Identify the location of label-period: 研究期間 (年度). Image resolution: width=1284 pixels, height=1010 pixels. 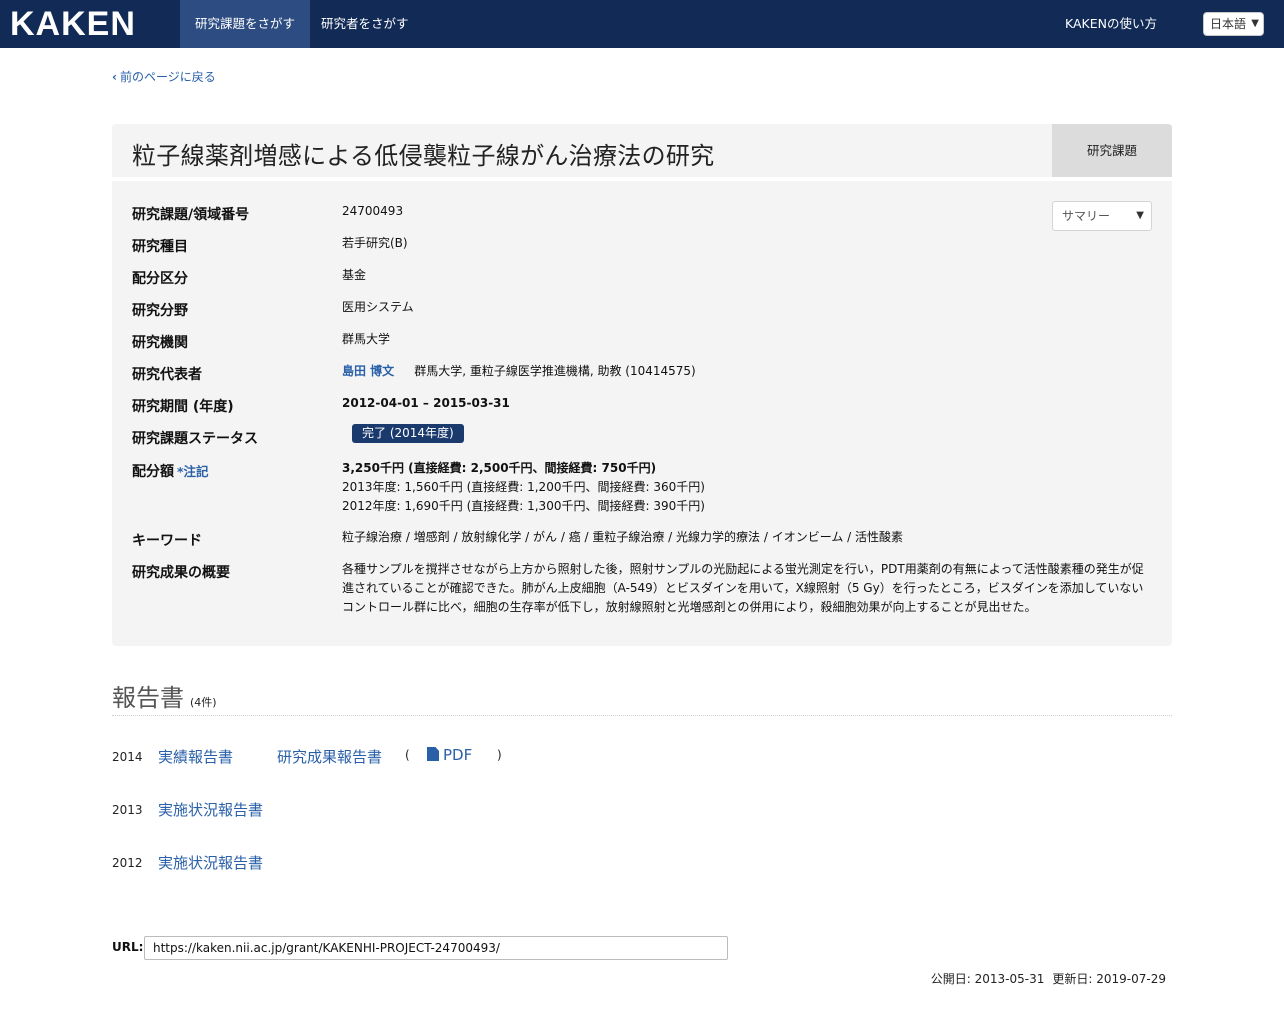
(183, 407).